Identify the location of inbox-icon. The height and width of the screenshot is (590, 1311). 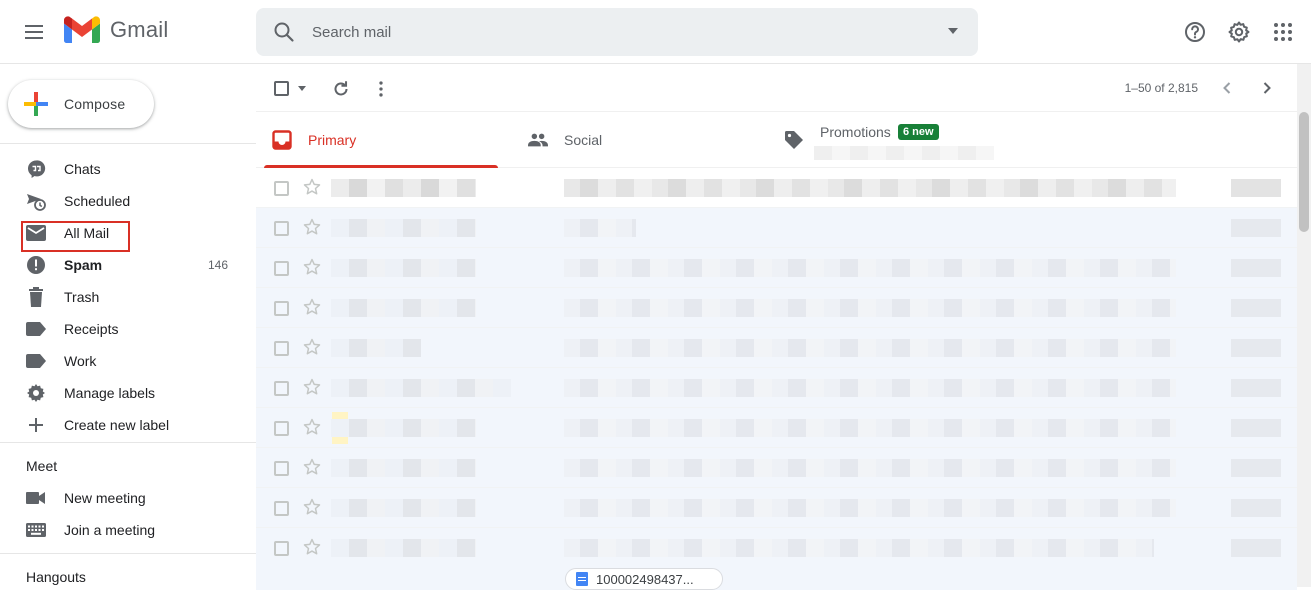
(282, 140).